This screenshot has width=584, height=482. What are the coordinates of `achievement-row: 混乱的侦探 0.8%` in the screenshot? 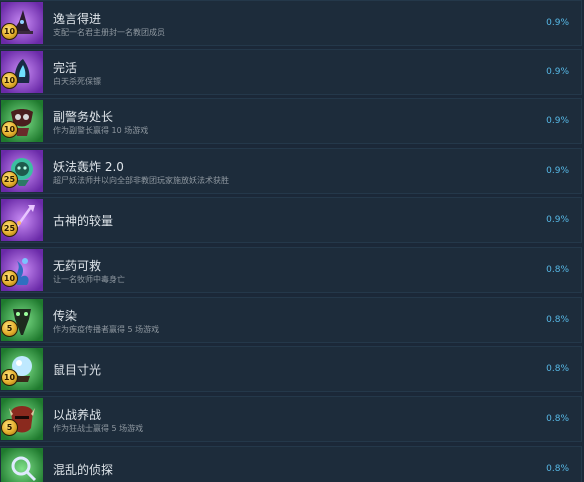 It's located at (291, 464).